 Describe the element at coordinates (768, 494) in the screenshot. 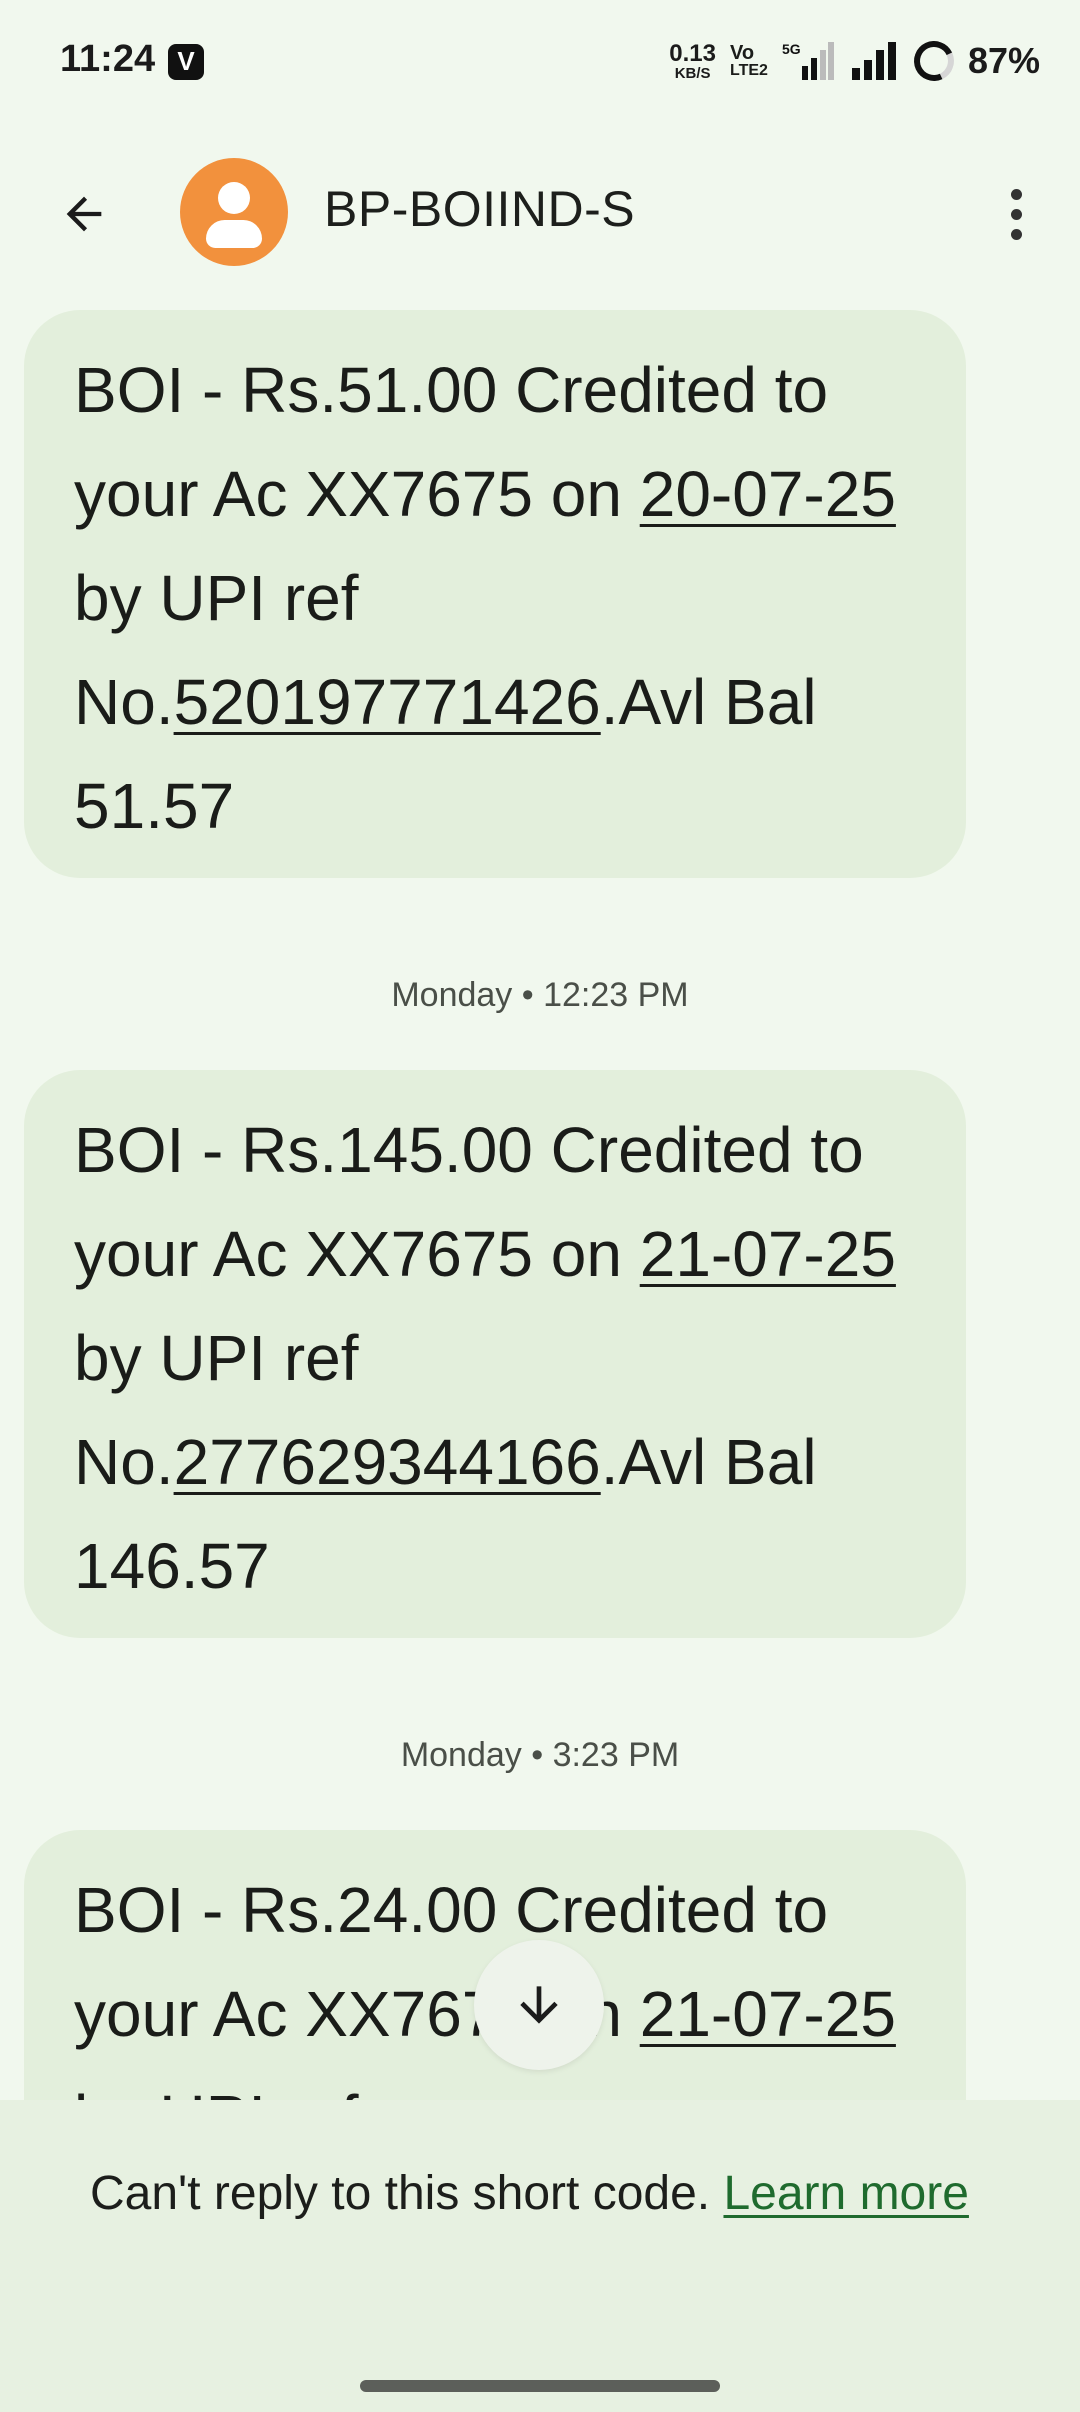

I see `date-link: 20-07-25` at that location.